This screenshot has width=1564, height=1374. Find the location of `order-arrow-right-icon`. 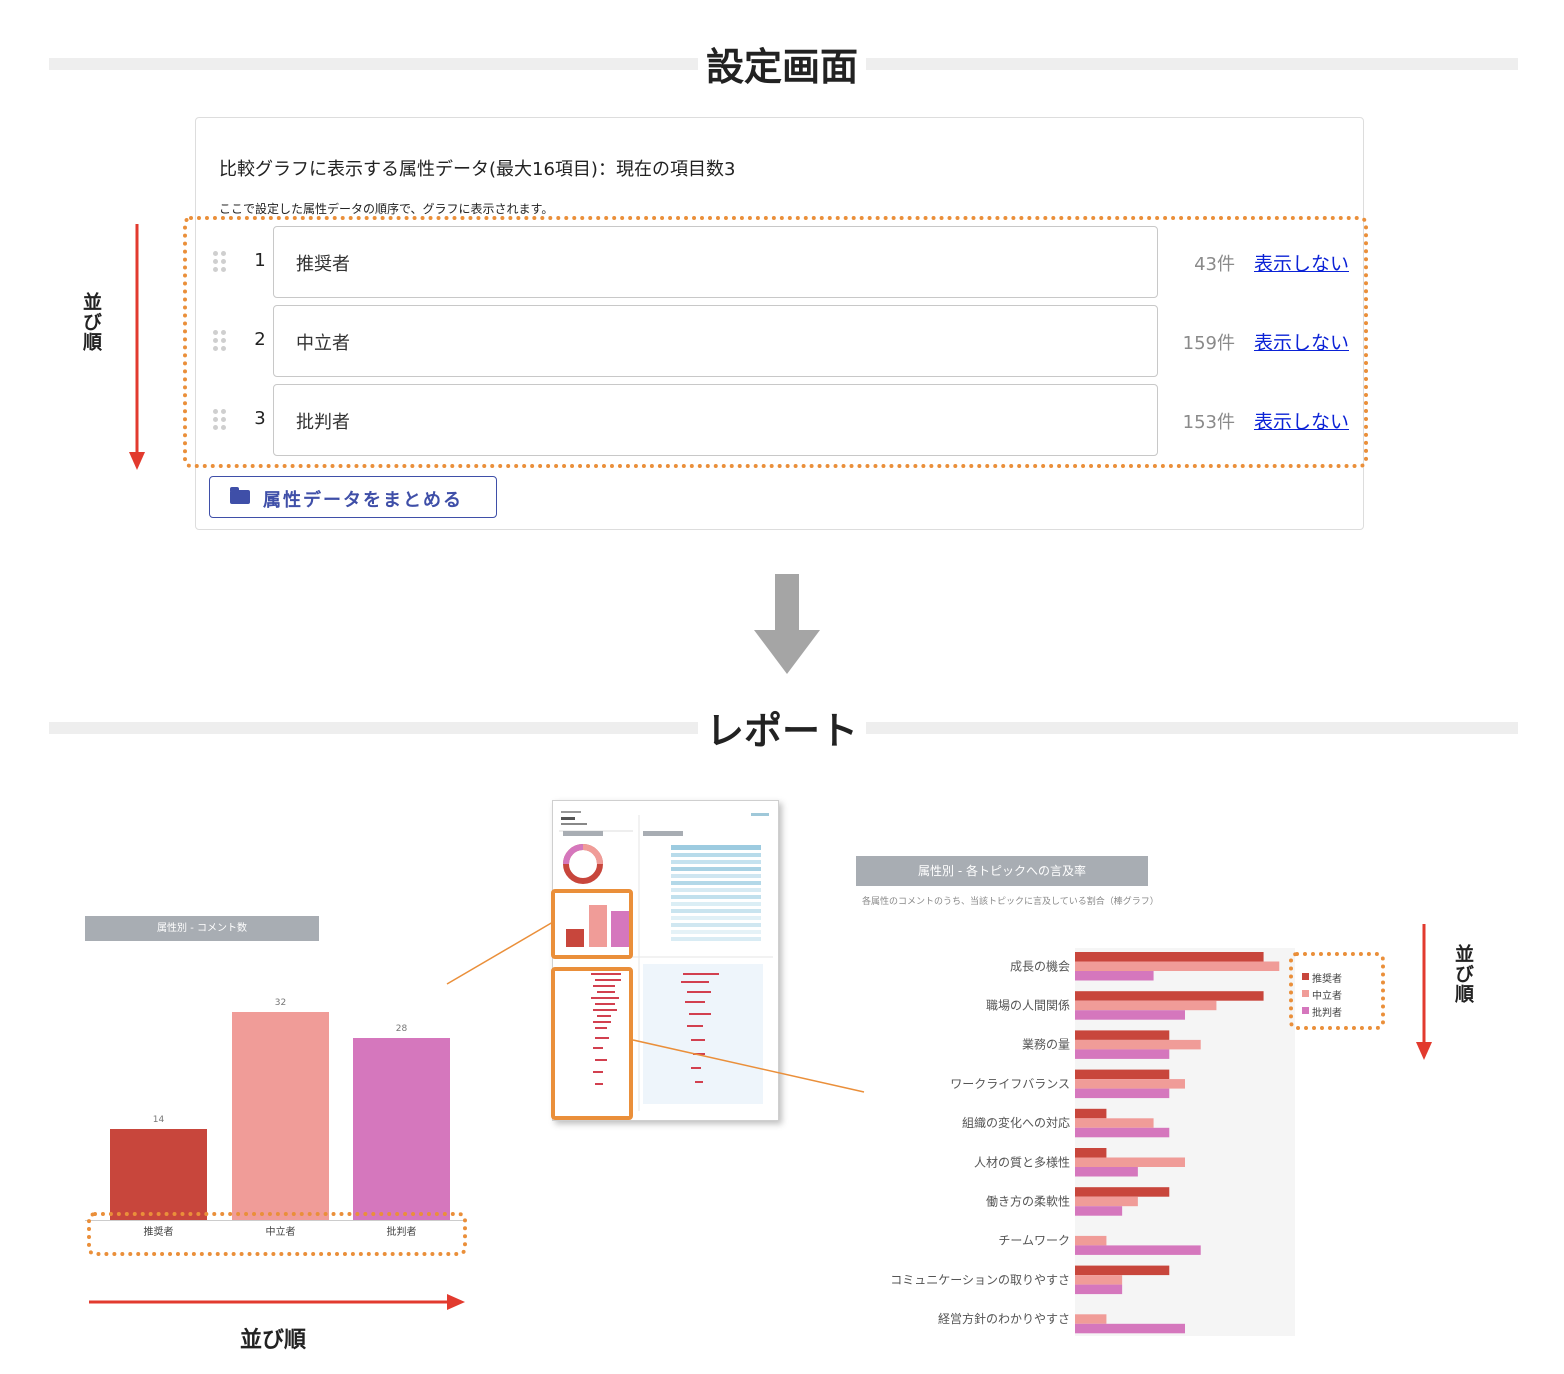

order-arrow-right-icon is located at coordinates (277, 1302).